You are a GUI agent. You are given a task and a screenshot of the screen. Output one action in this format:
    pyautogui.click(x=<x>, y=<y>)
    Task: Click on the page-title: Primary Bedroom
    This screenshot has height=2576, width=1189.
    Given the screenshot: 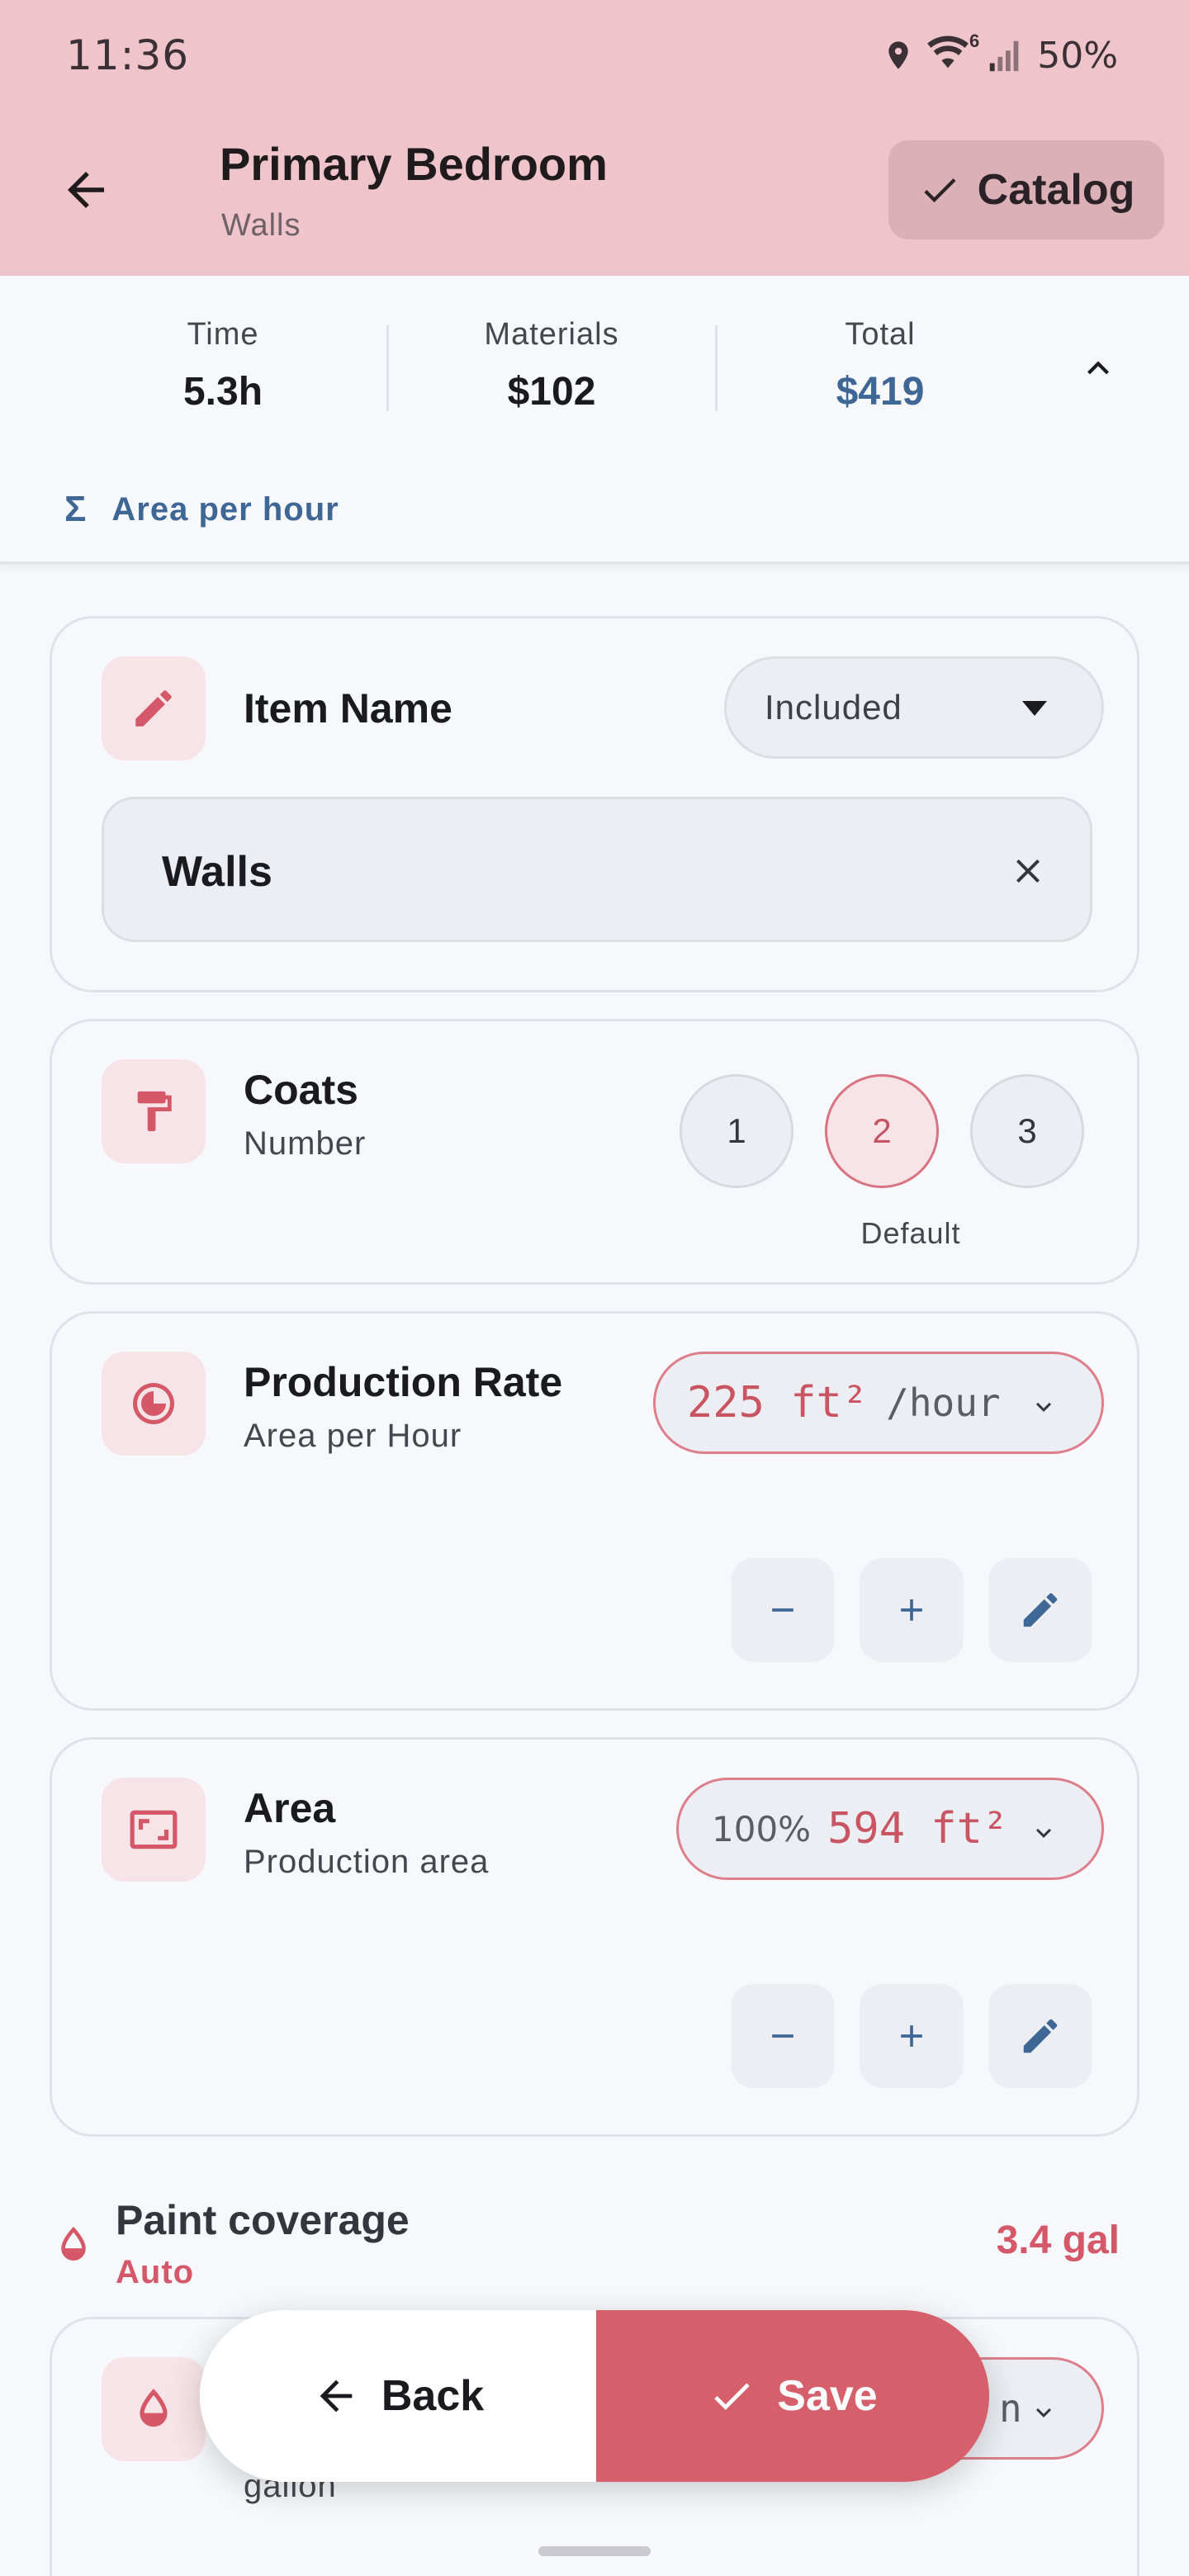 What is the action you would take?
    pyautogui.click(x=414, y=164)
    